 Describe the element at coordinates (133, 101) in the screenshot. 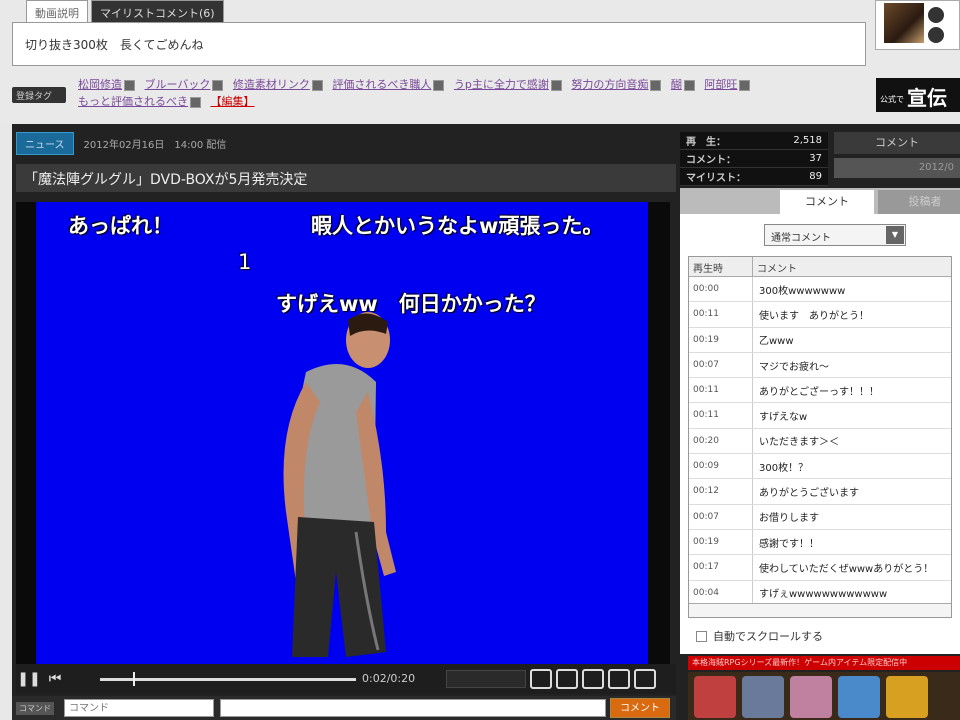

I see `tag-text: もっと評価されるべき` at that location.